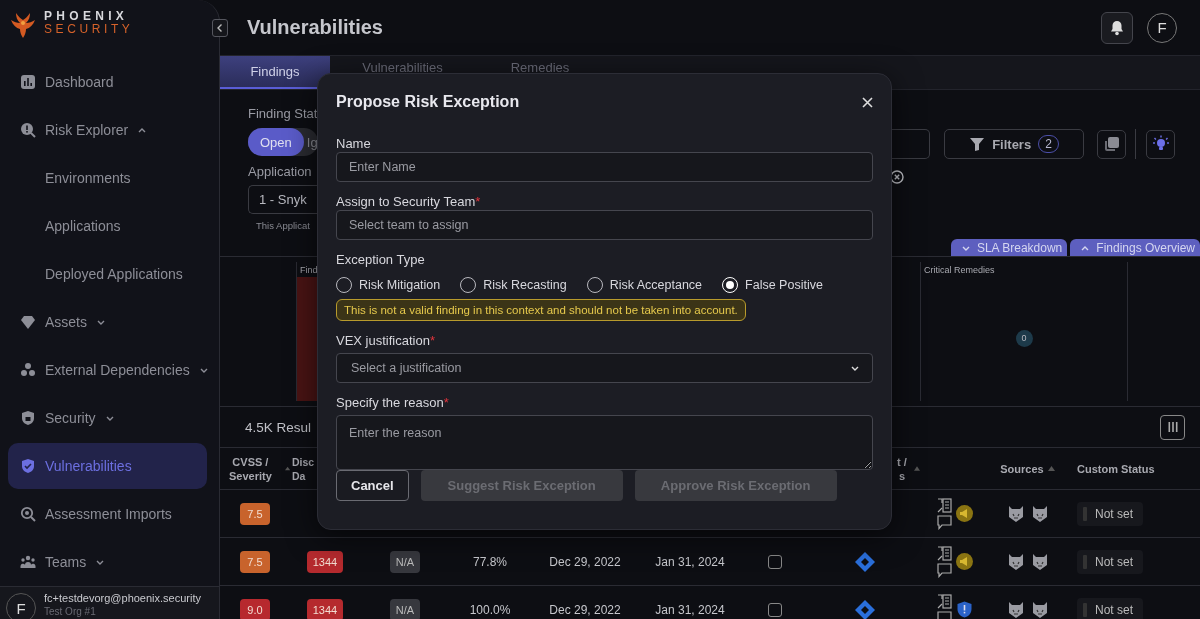 Image resolution: width=1200 pixels, height=619 pixels. I want to click on close-button, so click(867, 102).